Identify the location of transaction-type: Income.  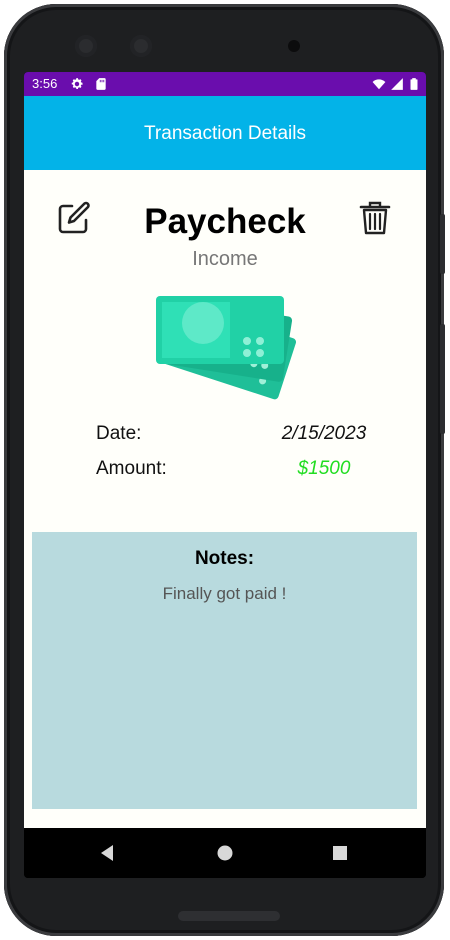
(225, 259).